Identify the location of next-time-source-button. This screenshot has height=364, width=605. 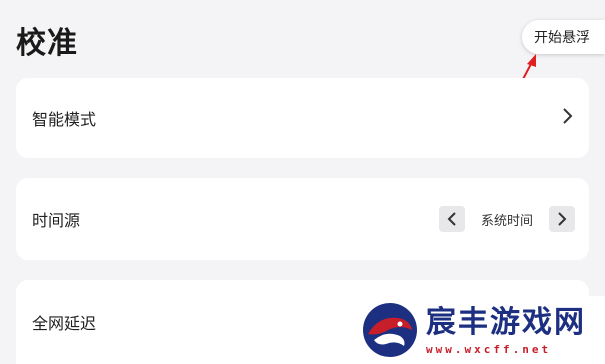
(562, 219).